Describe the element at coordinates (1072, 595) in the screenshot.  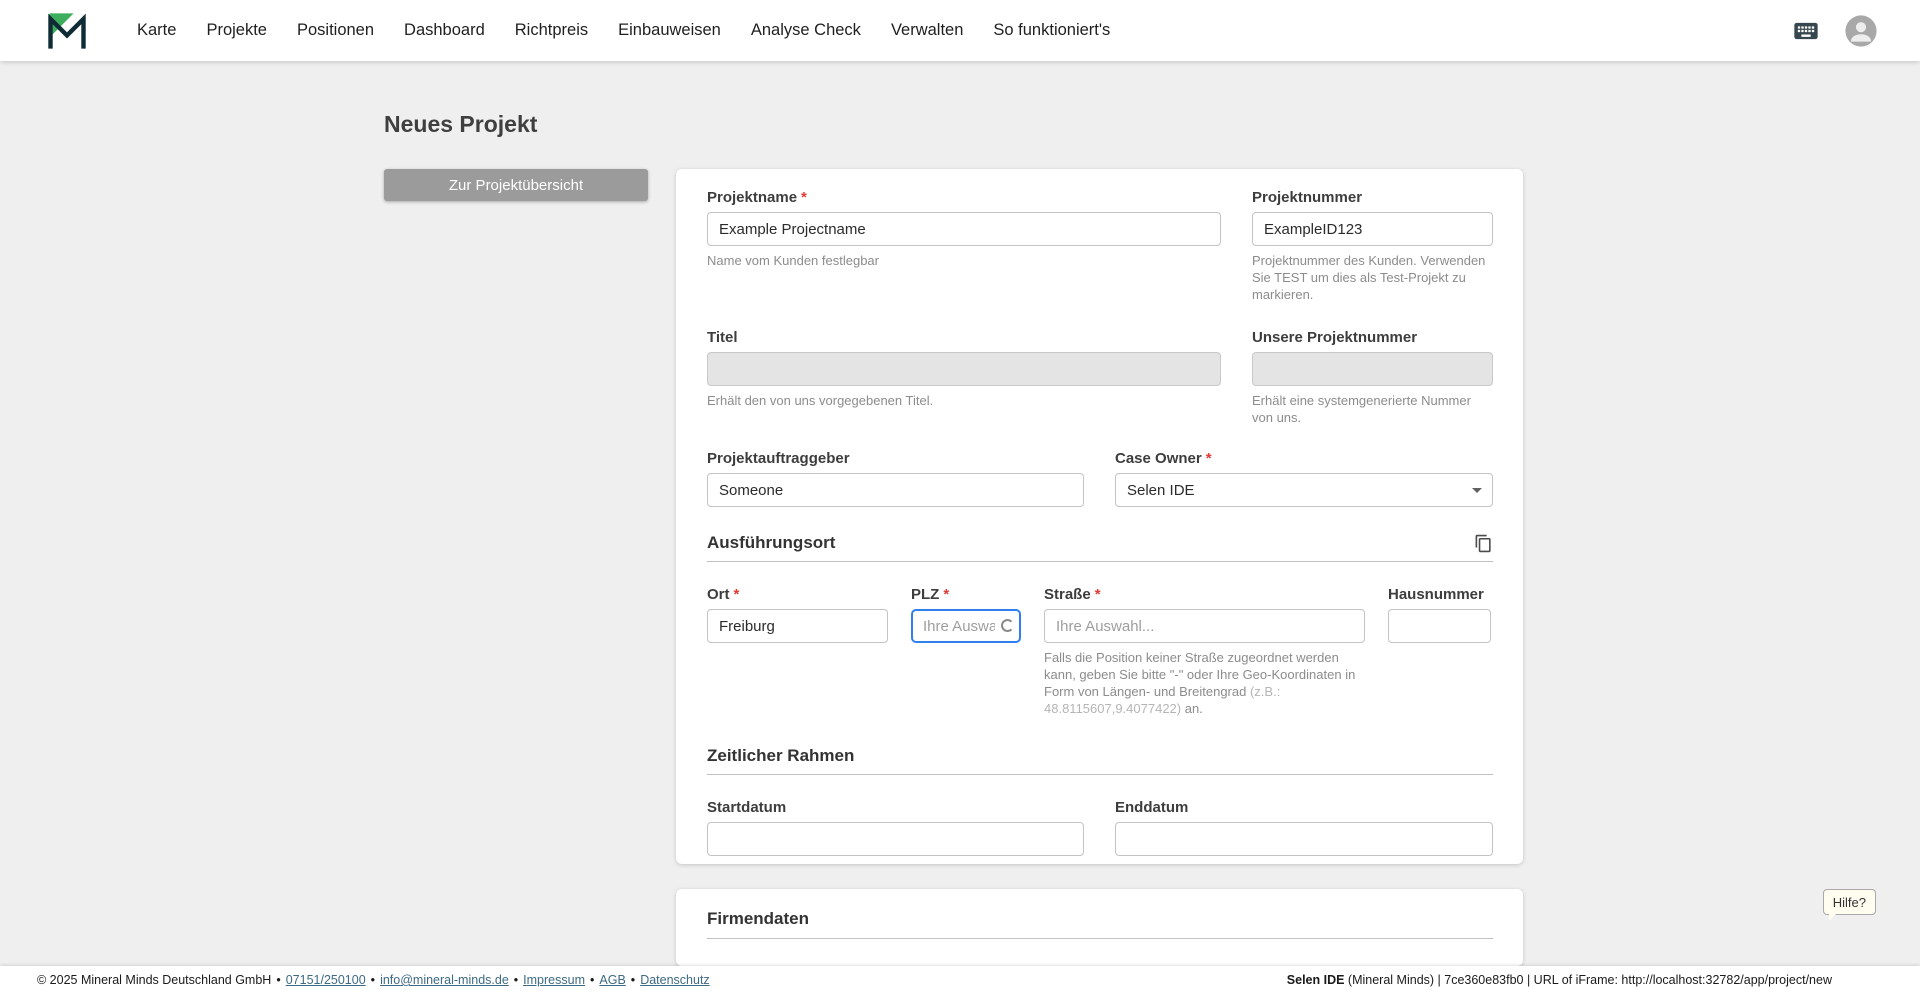
I see `strasse-label: Straße *` at that location.